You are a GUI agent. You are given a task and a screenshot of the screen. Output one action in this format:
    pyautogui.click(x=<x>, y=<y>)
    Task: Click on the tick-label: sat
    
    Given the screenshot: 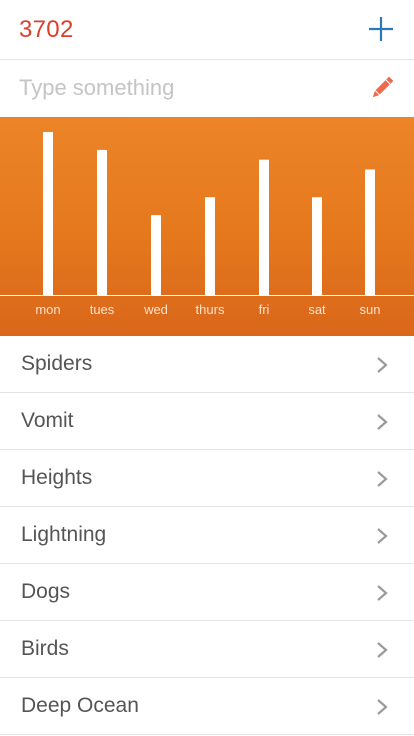 What is the action you would take?
    pyautogui.click(x=317, y=309)
    